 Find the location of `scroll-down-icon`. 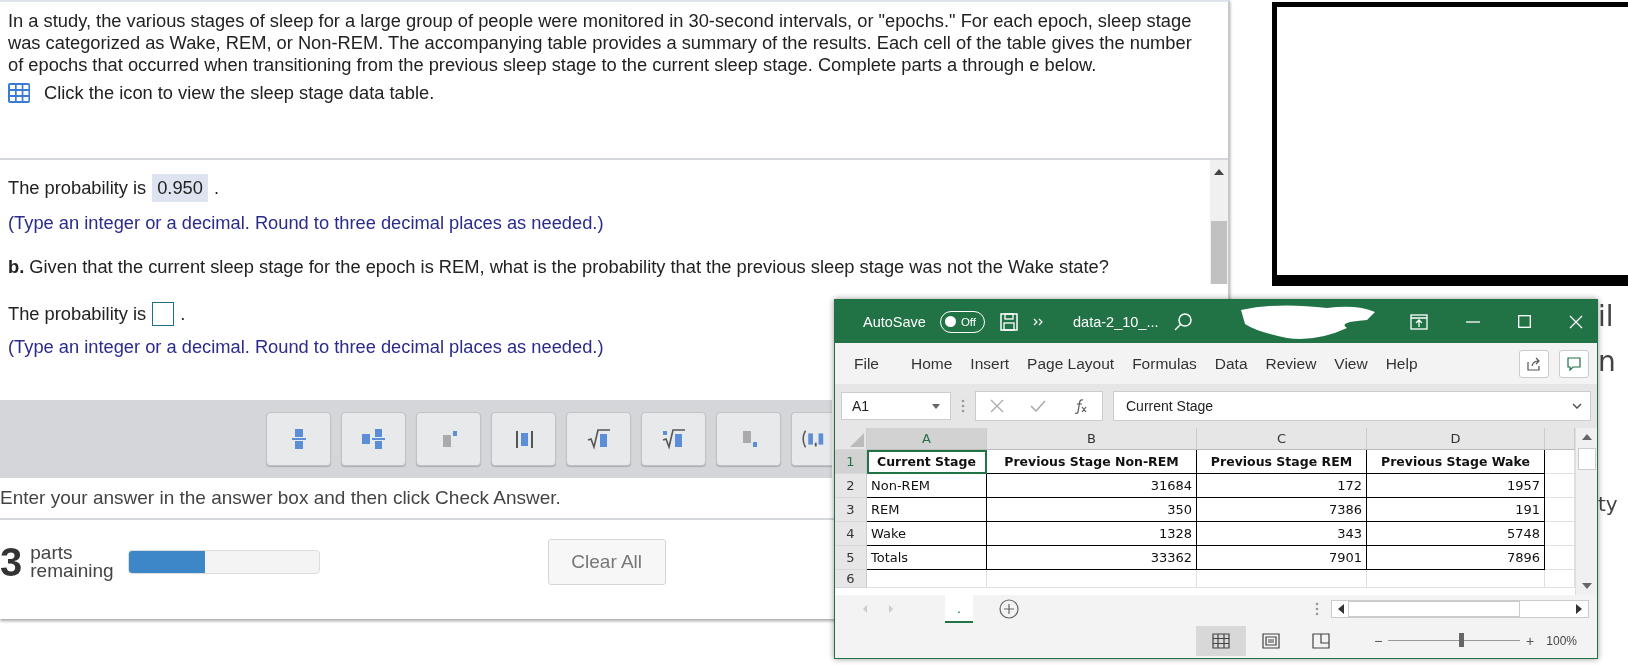

scroll-down-icon is located at coordinates (1586, 586).